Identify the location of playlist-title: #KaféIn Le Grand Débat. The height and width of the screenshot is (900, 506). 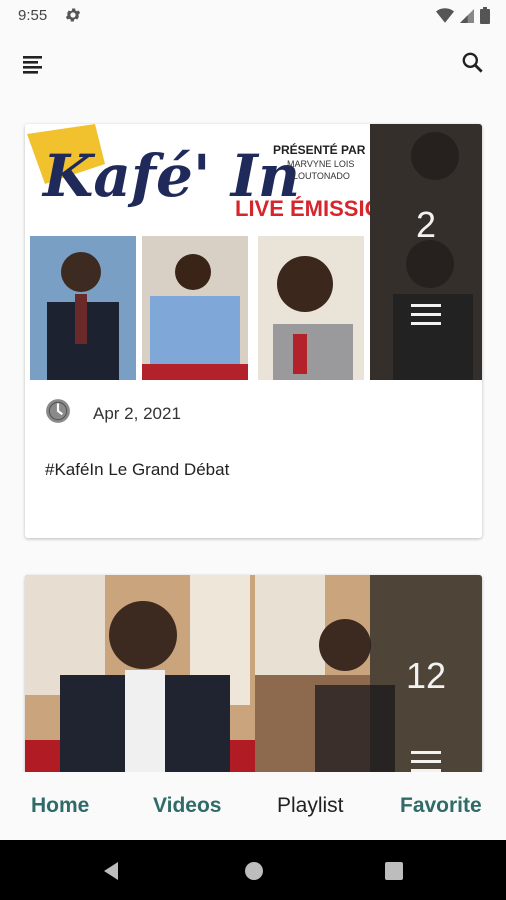
(137, 469).